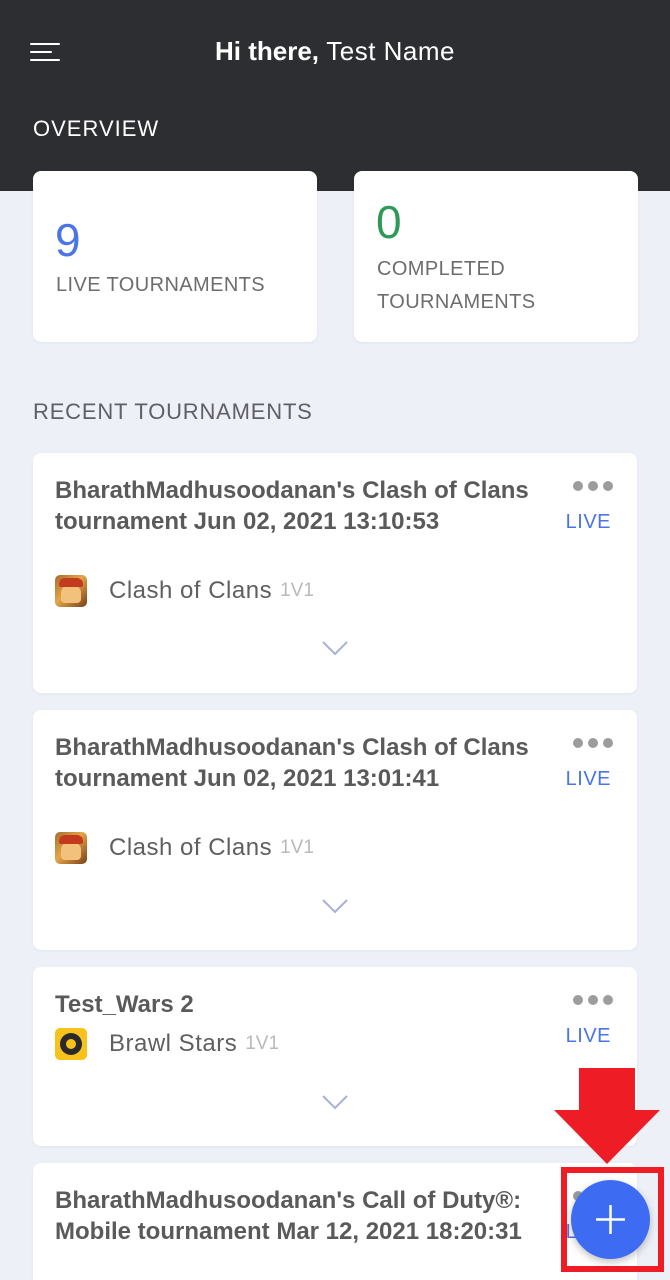 The width and height of the screenshot is (670, 1280). What do you see at coordinates (161, 285) in the screenshot?
I see `live-tournaments-label: LIVE TOURNAMENTS` at bounding box center [161, 285].